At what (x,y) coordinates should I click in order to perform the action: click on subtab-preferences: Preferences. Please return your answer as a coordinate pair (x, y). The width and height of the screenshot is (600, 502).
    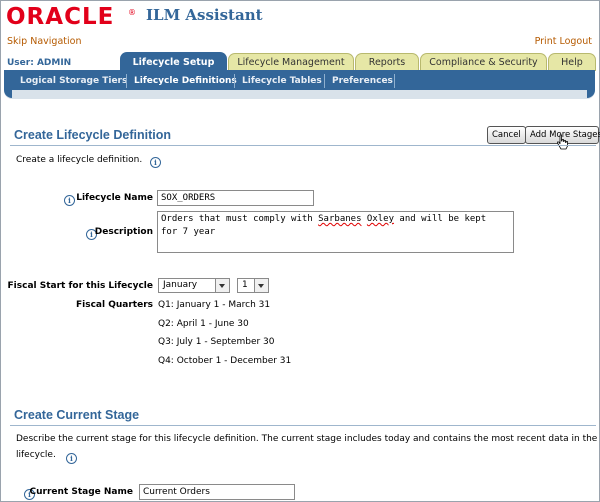
    Looking at the image, I should click on (362, 81).